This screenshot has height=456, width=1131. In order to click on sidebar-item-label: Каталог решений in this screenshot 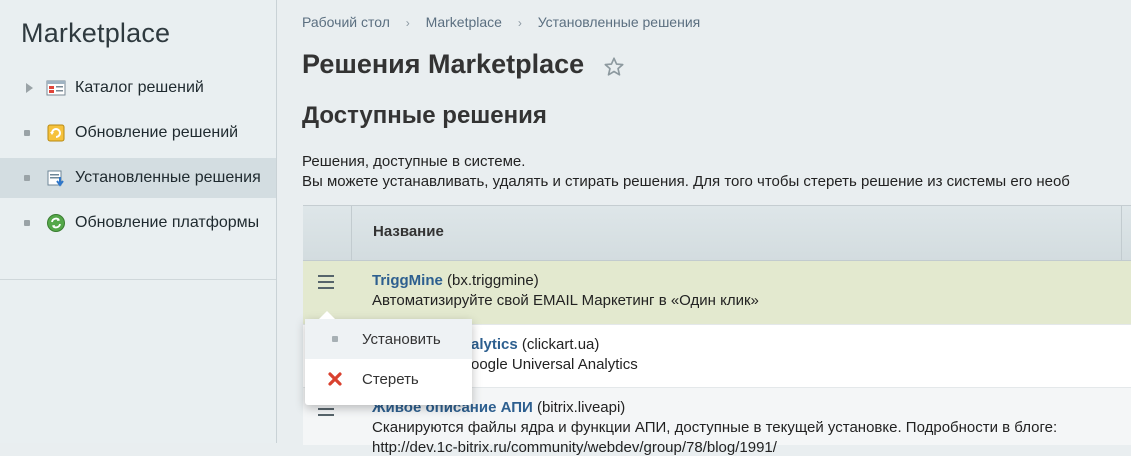, I will do `click(139, 87)`.